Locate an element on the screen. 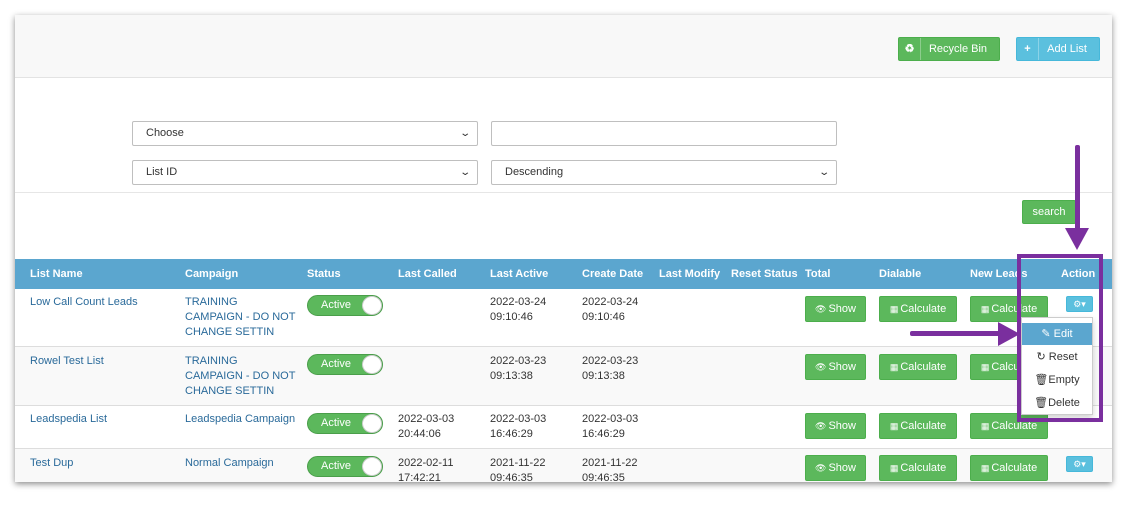 The width and height of the screenshot is (1137, 507). create-date-value: 2022-03-03 16:46:29 is located at coordinates (610, 426).